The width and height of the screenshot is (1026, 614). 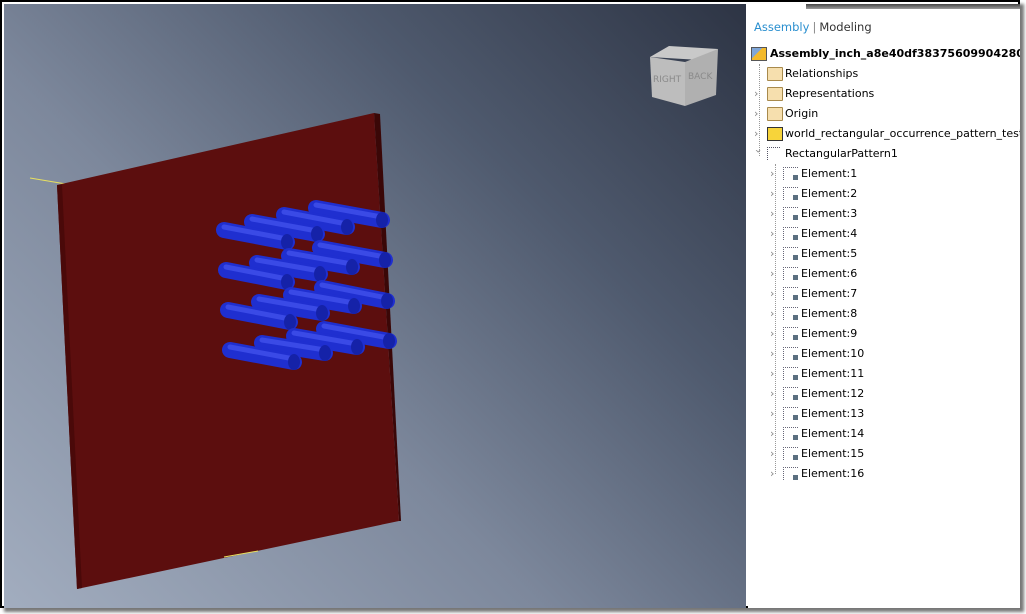 What do you see at coordinates (833, 353) in the screenshot?
I see `node-label: Element:10` at bounding box center [833, 353].